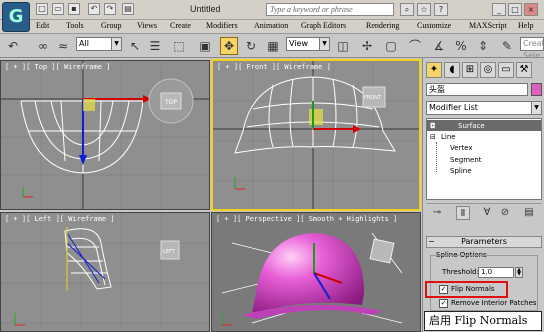 The image size is (544, 332). What do you see at coordinates (499, 9) in the screenshot?
I see `minimize-button: _` at bounding box center [499, 9].